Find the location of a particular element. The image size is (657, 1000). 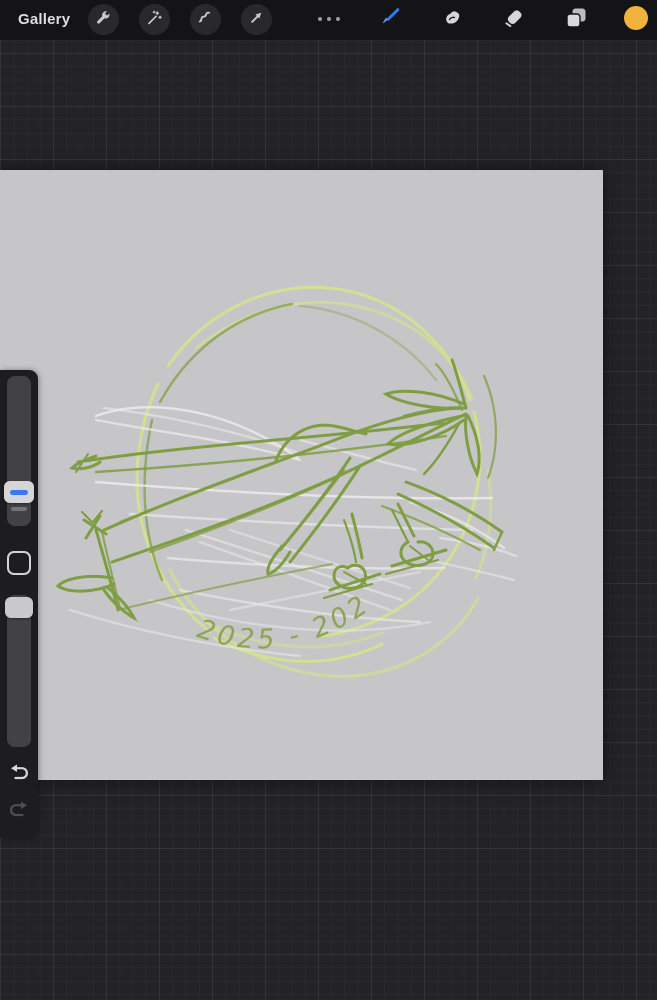

undo-button is located at coordinates (19, 772).